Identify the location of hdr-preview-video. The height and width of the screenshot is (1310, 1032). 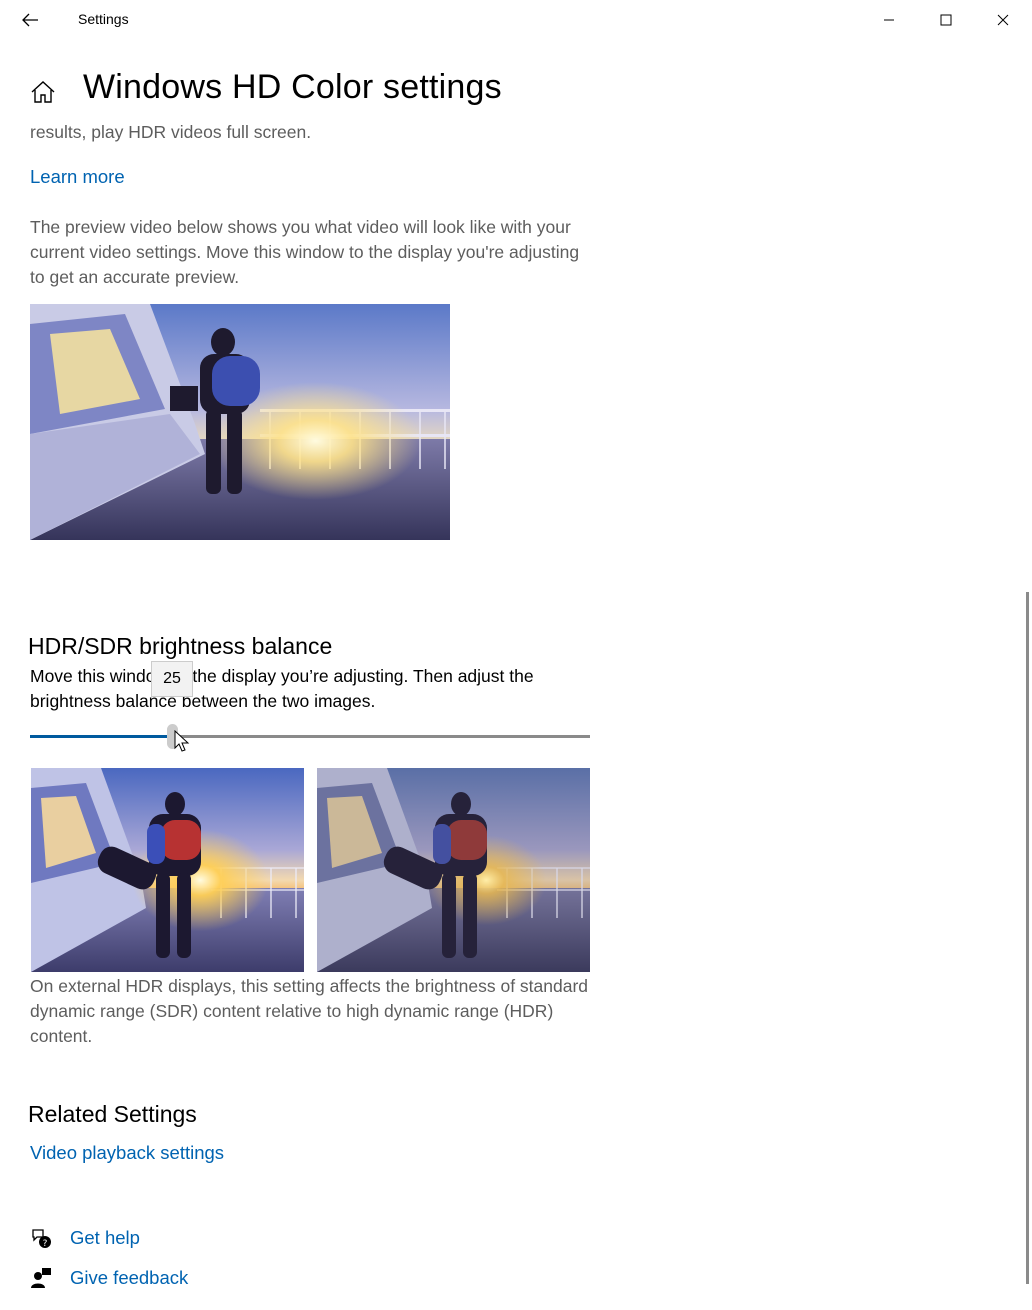
(240, 422).